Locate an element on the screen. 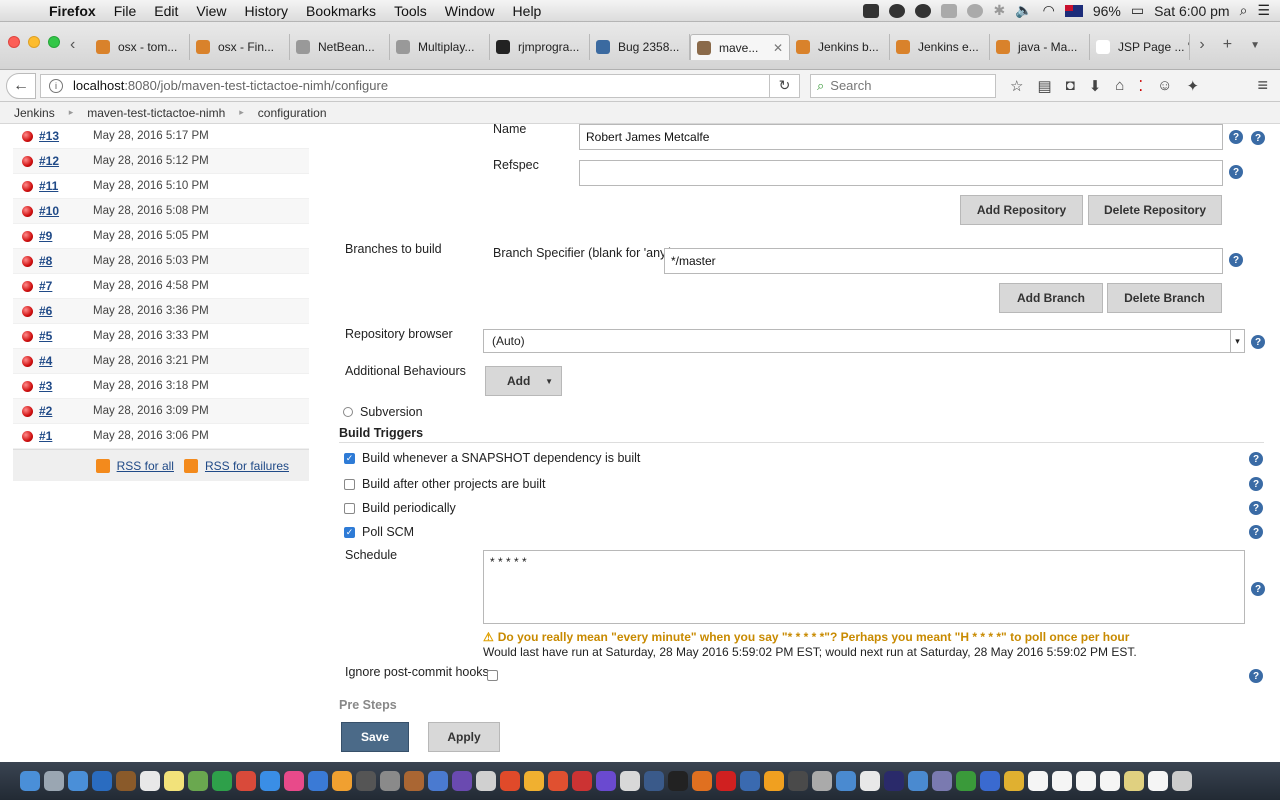 The image size is (1280, 800). tray-sync-icon is located at coordinates (923, 10).